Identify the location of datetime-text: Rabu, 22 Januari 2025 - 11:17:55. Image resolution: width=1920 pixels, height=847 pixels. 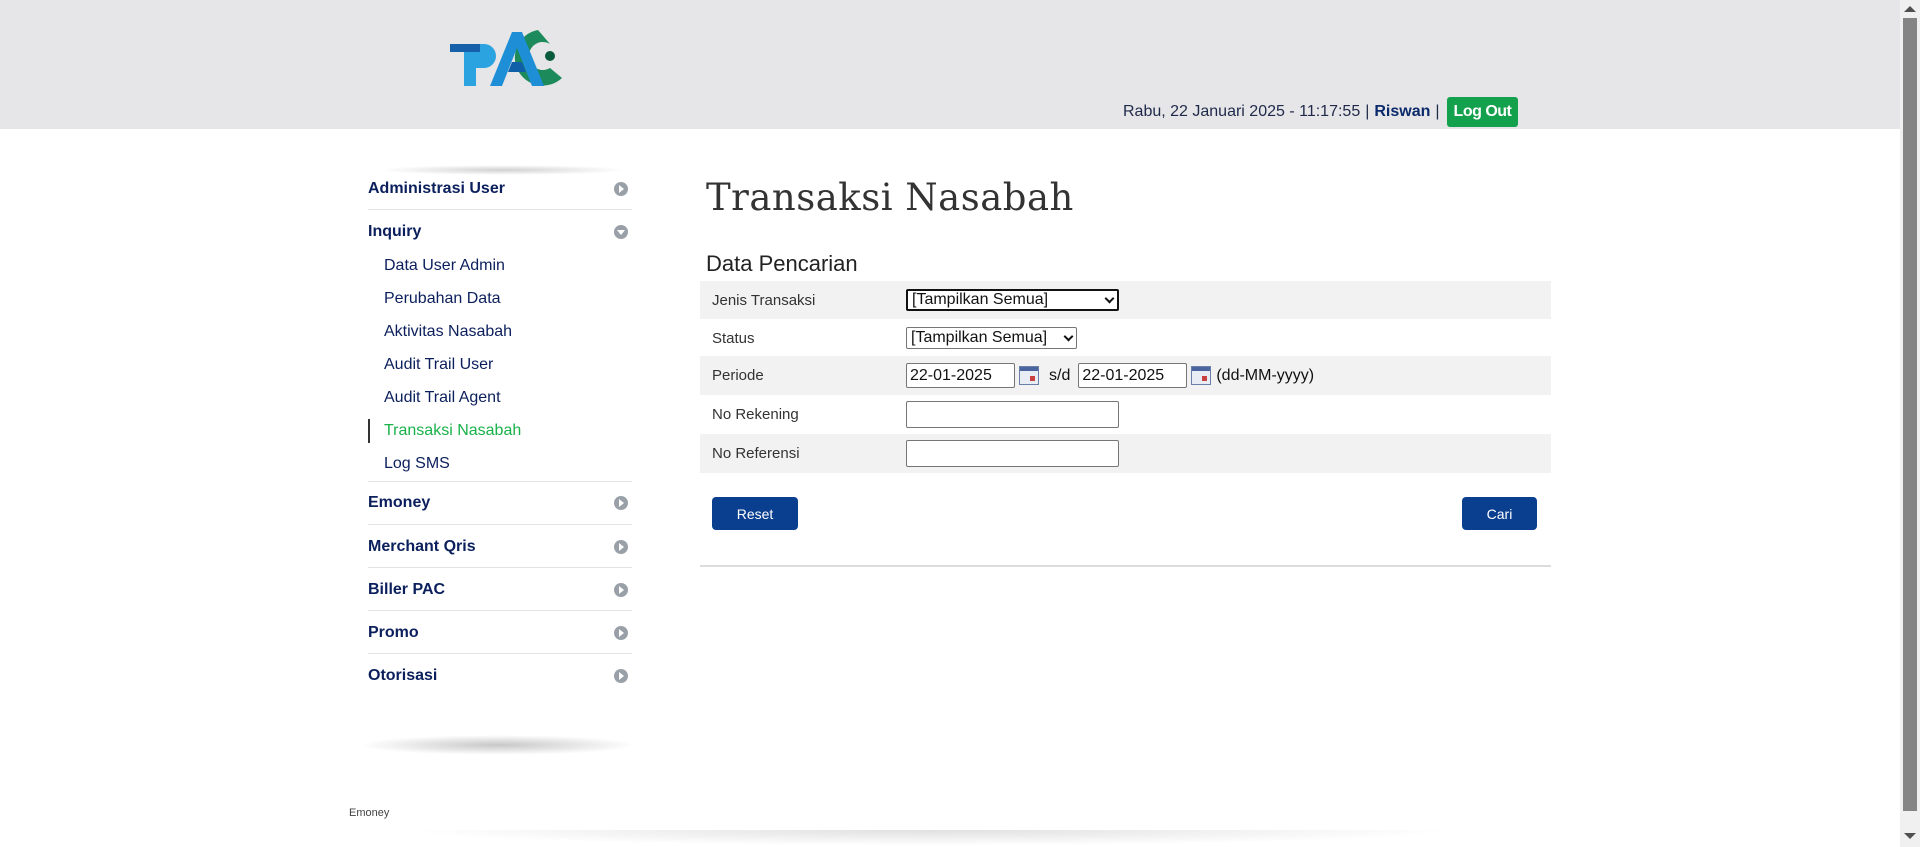
(1242, 111).